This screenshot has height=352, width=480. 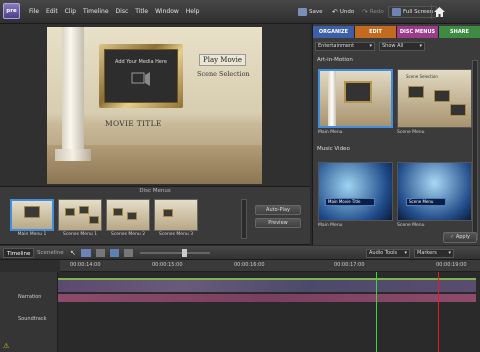 I want to click on scene-menu-text: Scene Menu, so click(x=426, y=202).